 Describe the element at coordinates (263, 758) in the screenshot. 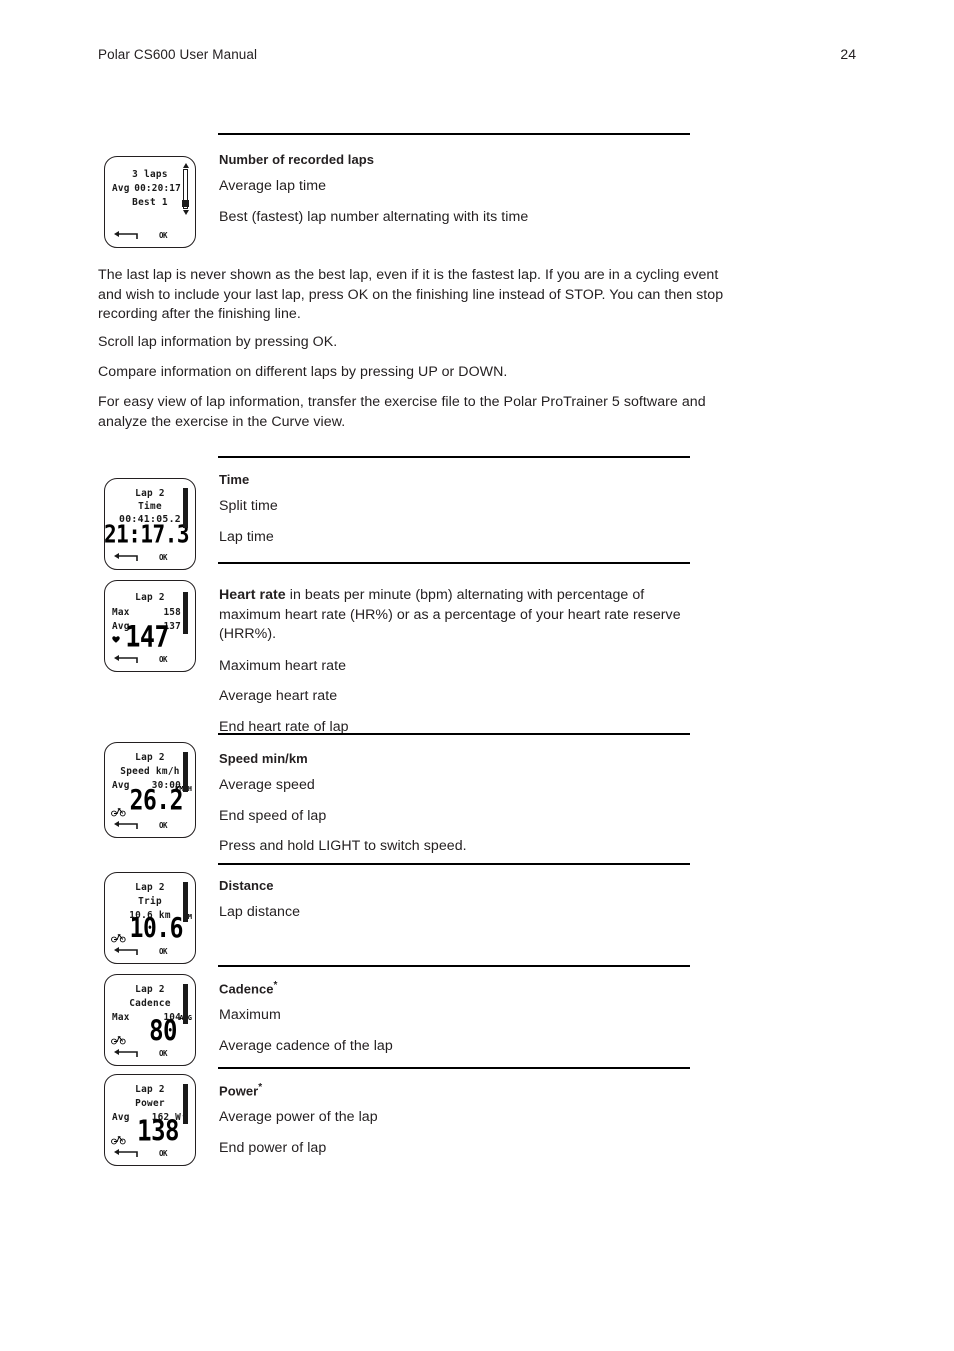

I see `section-heading: Speed min/km` at that location.